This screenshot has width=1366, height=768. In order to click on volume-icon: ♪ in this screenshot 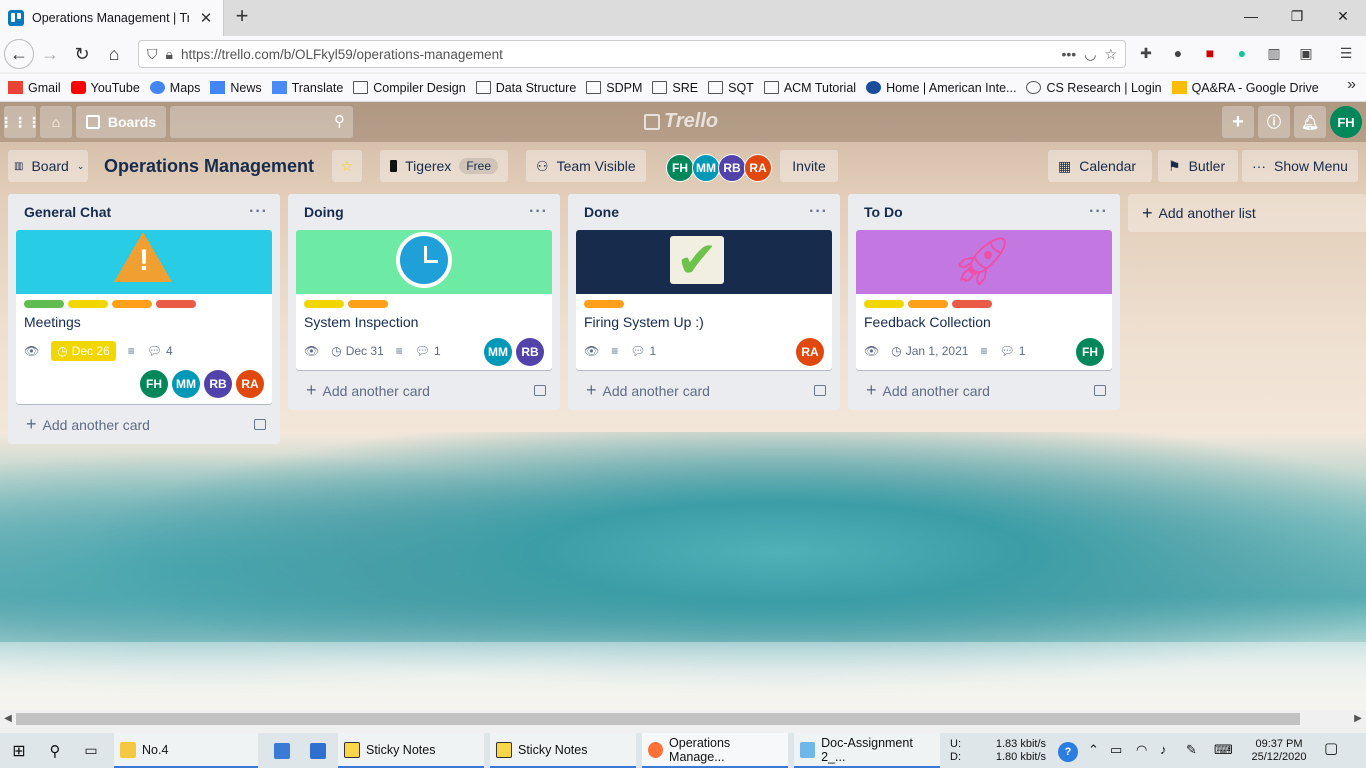, I will do `click(1163, 749)`.